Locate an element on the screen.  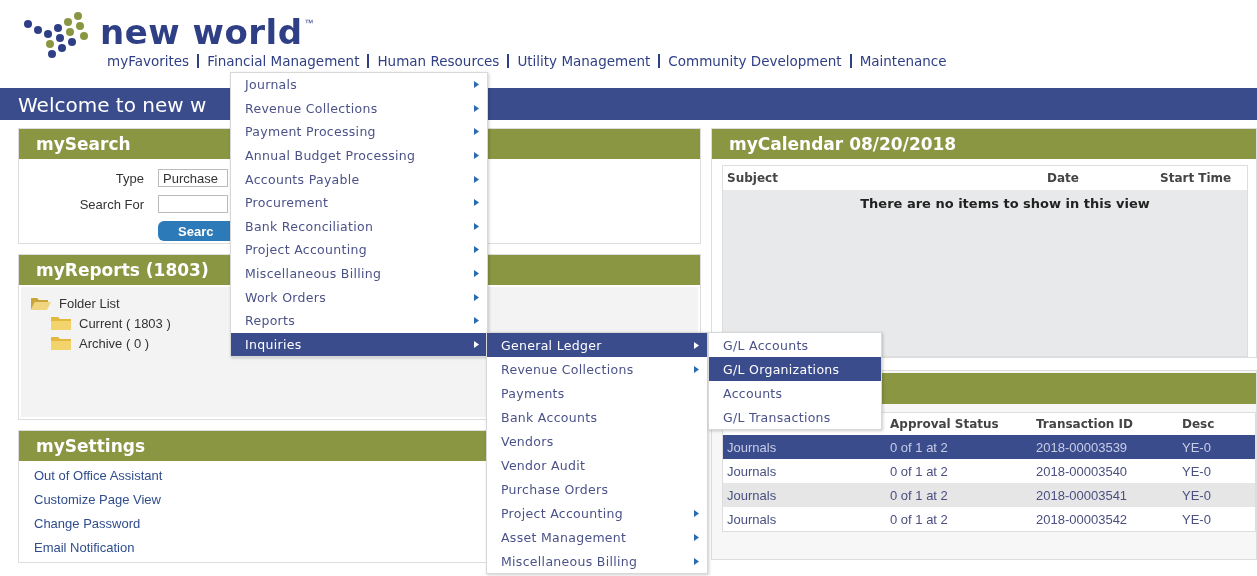
folder-label: Folder List is located at coordinates (89, 303).